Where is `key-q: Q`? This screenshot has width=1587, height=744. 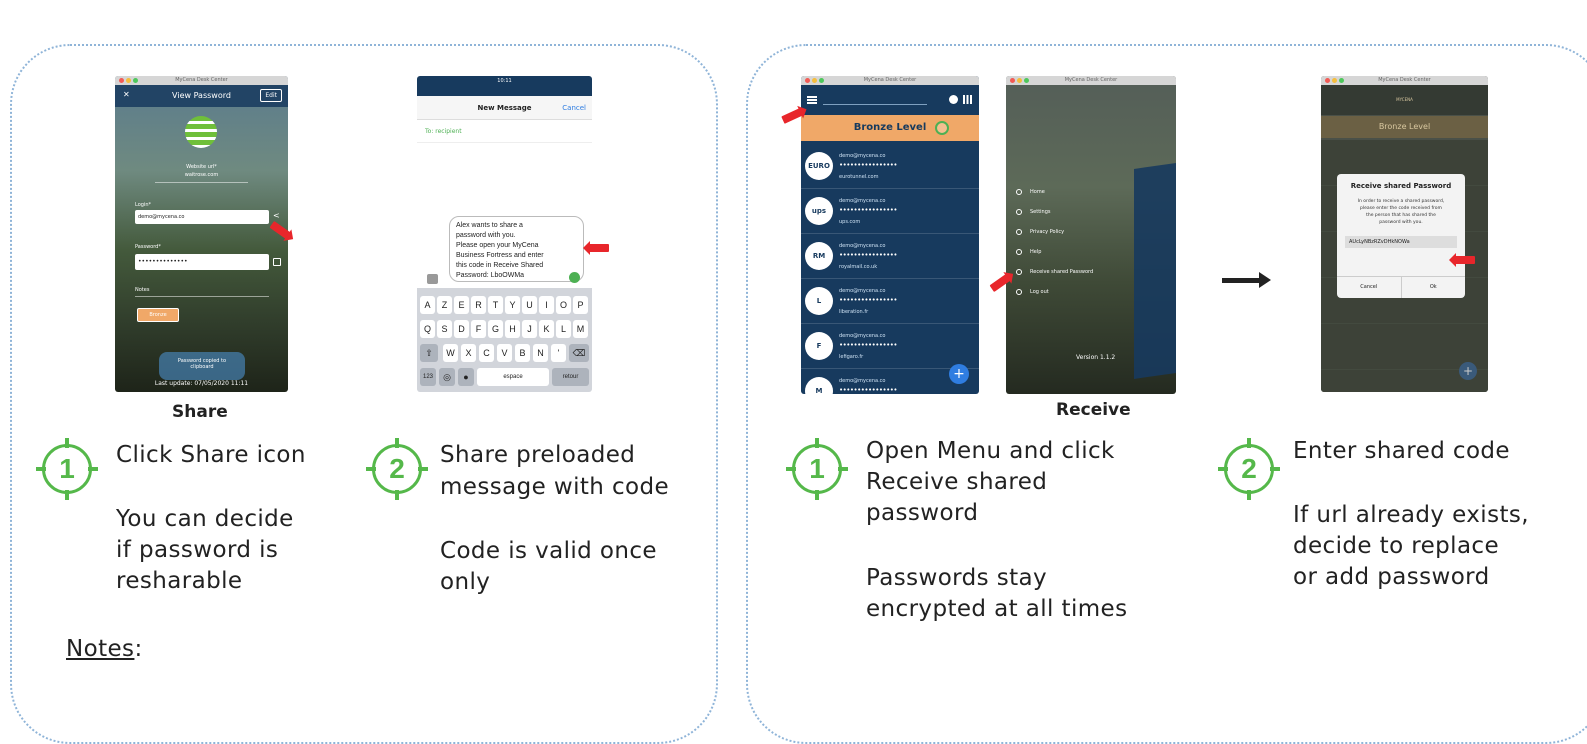 key-q: Q is located at coordinates (427, 329).